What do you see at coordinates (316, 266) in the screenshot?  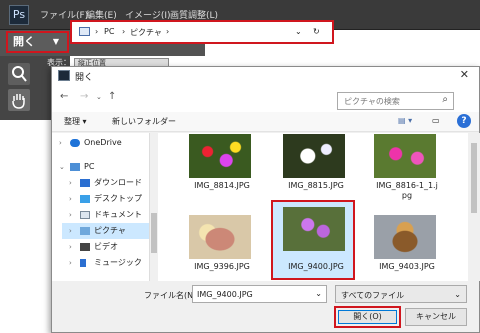 I see `file-name: IMG_9400.JPG` at bounding box center [316, 266].